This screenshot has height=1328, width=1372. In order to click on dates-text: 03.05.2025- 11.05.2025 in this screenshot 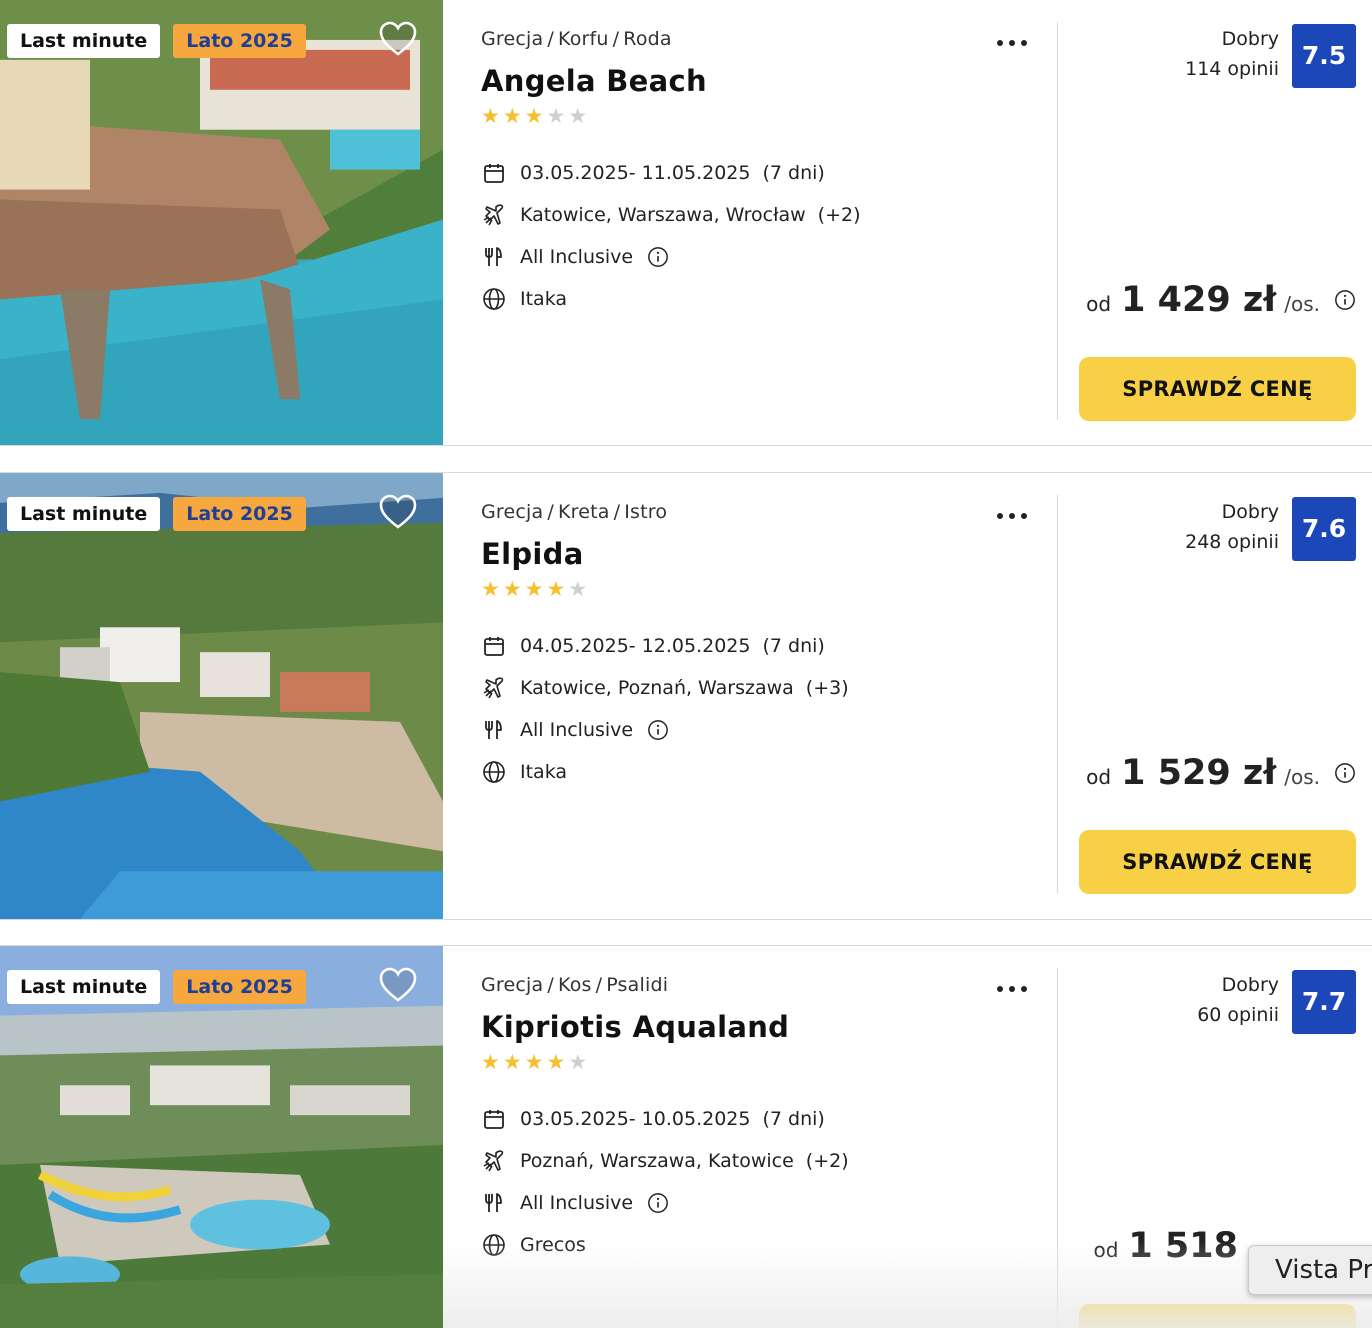, I will do `click(635, 173)`.